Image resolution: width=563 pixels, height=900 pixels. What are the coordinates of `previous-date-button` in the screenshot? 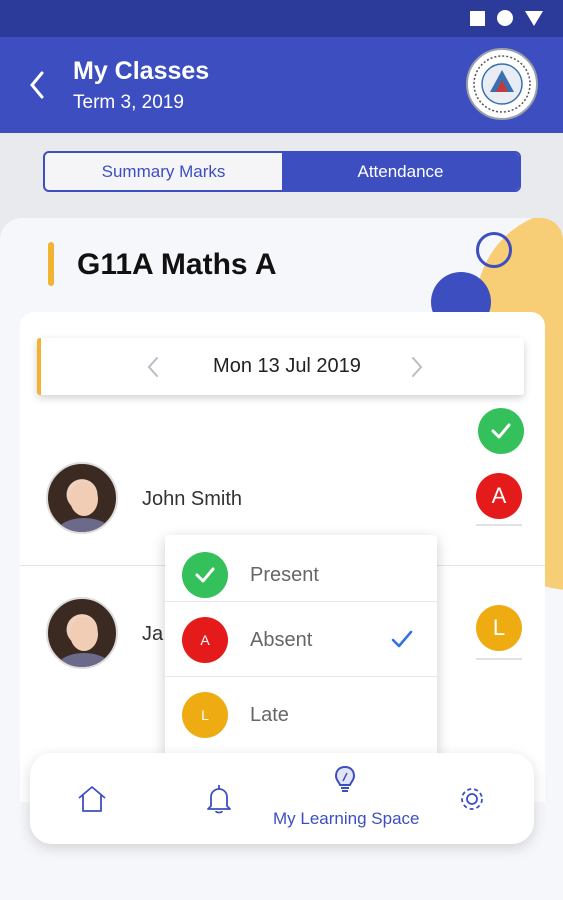 It's located at (153, 367).